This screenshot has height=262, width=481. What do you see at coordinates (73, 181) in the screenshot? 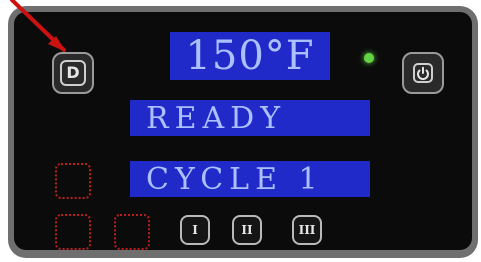
I see `dotted-placeholder-upper-left` at bounding box center [73, 181].